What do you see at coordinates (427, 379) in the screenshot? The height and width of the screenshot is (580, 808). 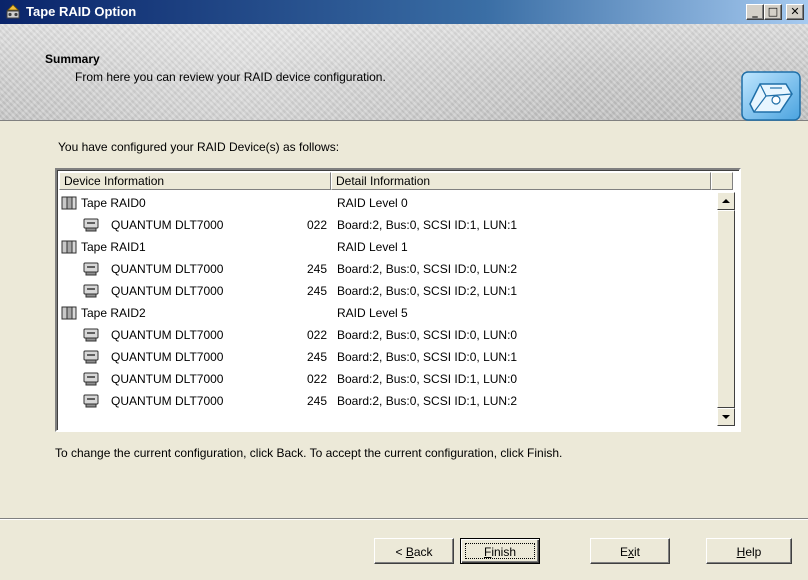 I see `detail-info: Board:2, Bus:0, SCSI ID:1, LUN:0` at bounding box center [427, 379].